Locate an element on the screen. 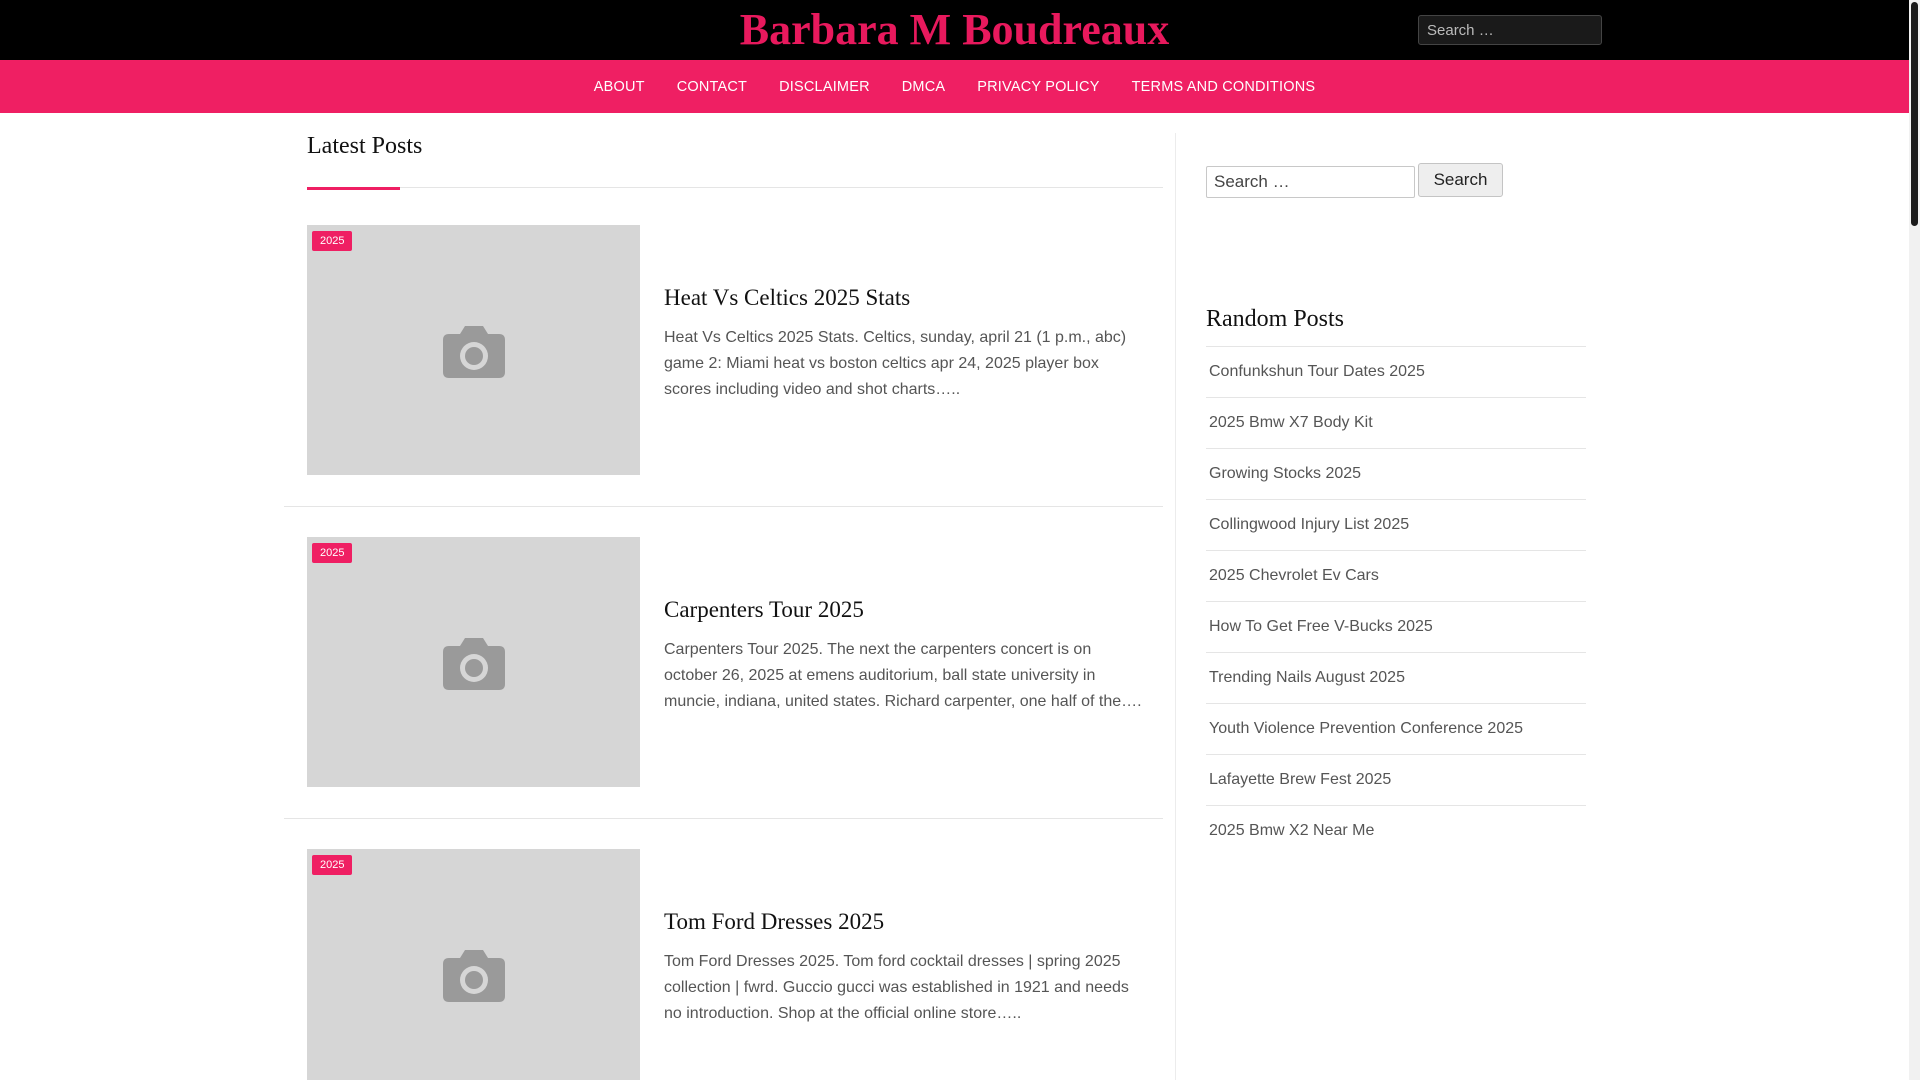 This screenshot has width=1920, height=1080. random-post-link: Trending Nails August 2025 is located at coordinates (1396, 678).